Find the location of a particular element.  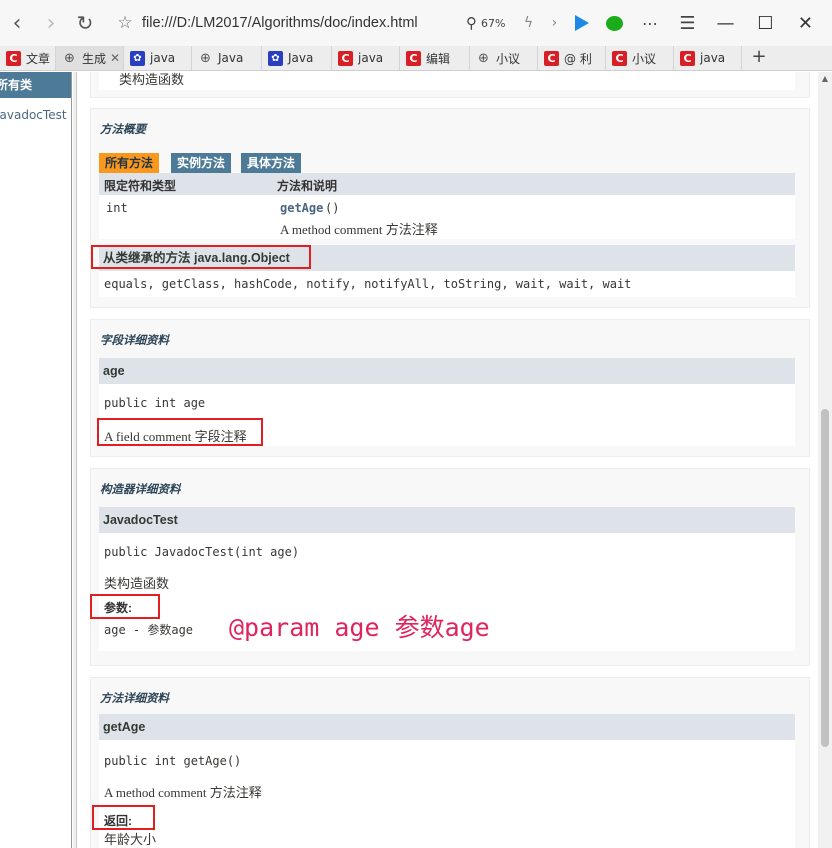

tab-java-5: Cjava is located at coordinates (708, 58).